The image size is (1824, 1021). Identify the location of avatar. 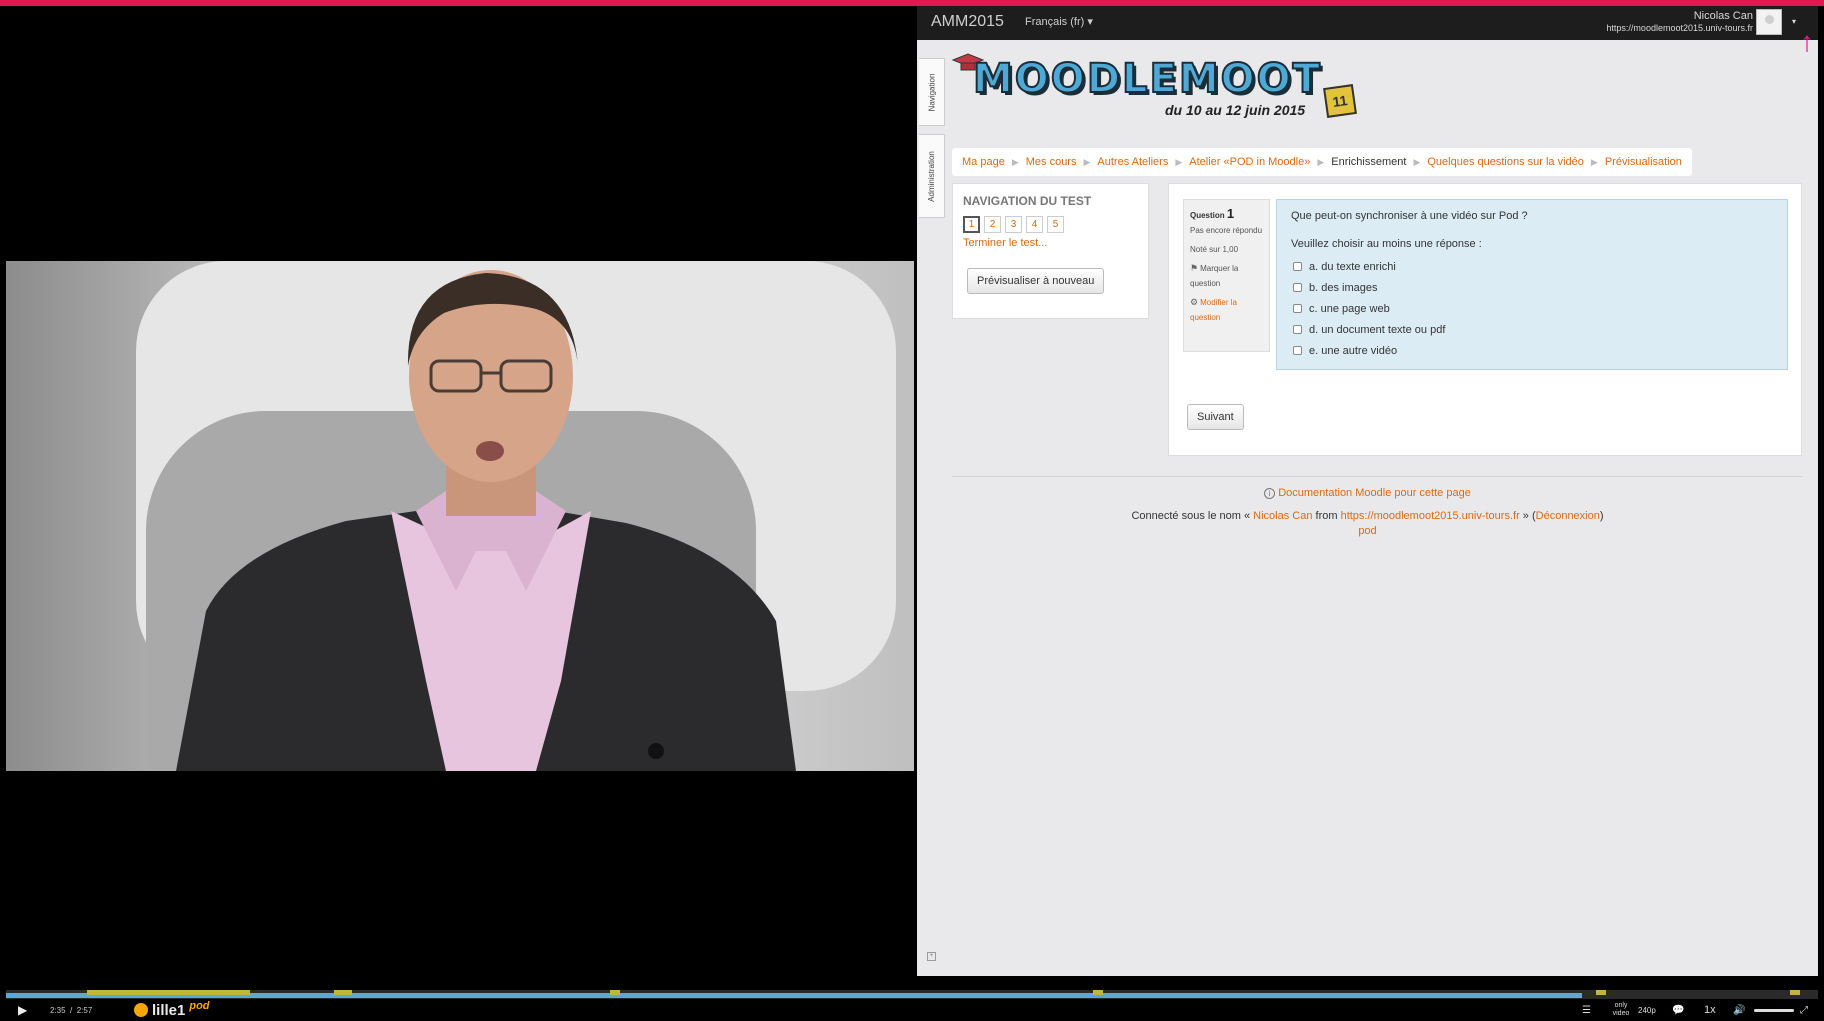
(1769, 22).